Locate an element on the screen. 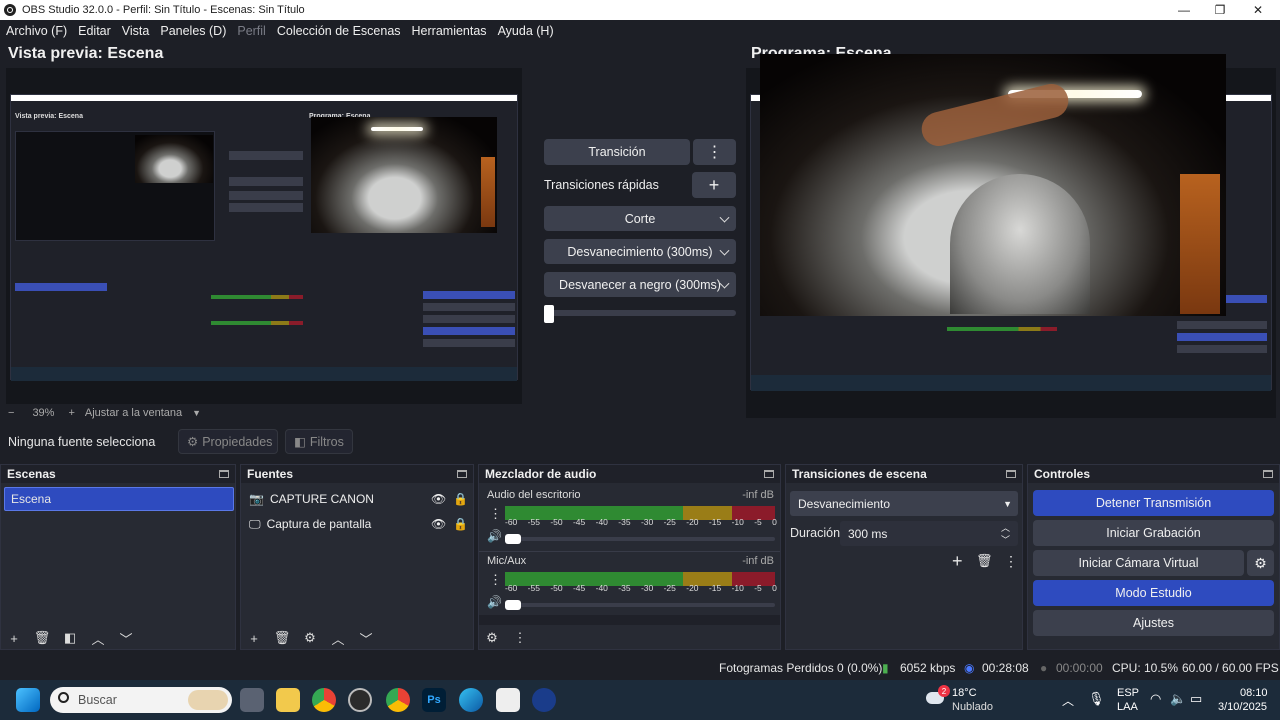  zoom-row: − 39% + Ajustar a la ventana ▼ is located at coordinates (265, 413).